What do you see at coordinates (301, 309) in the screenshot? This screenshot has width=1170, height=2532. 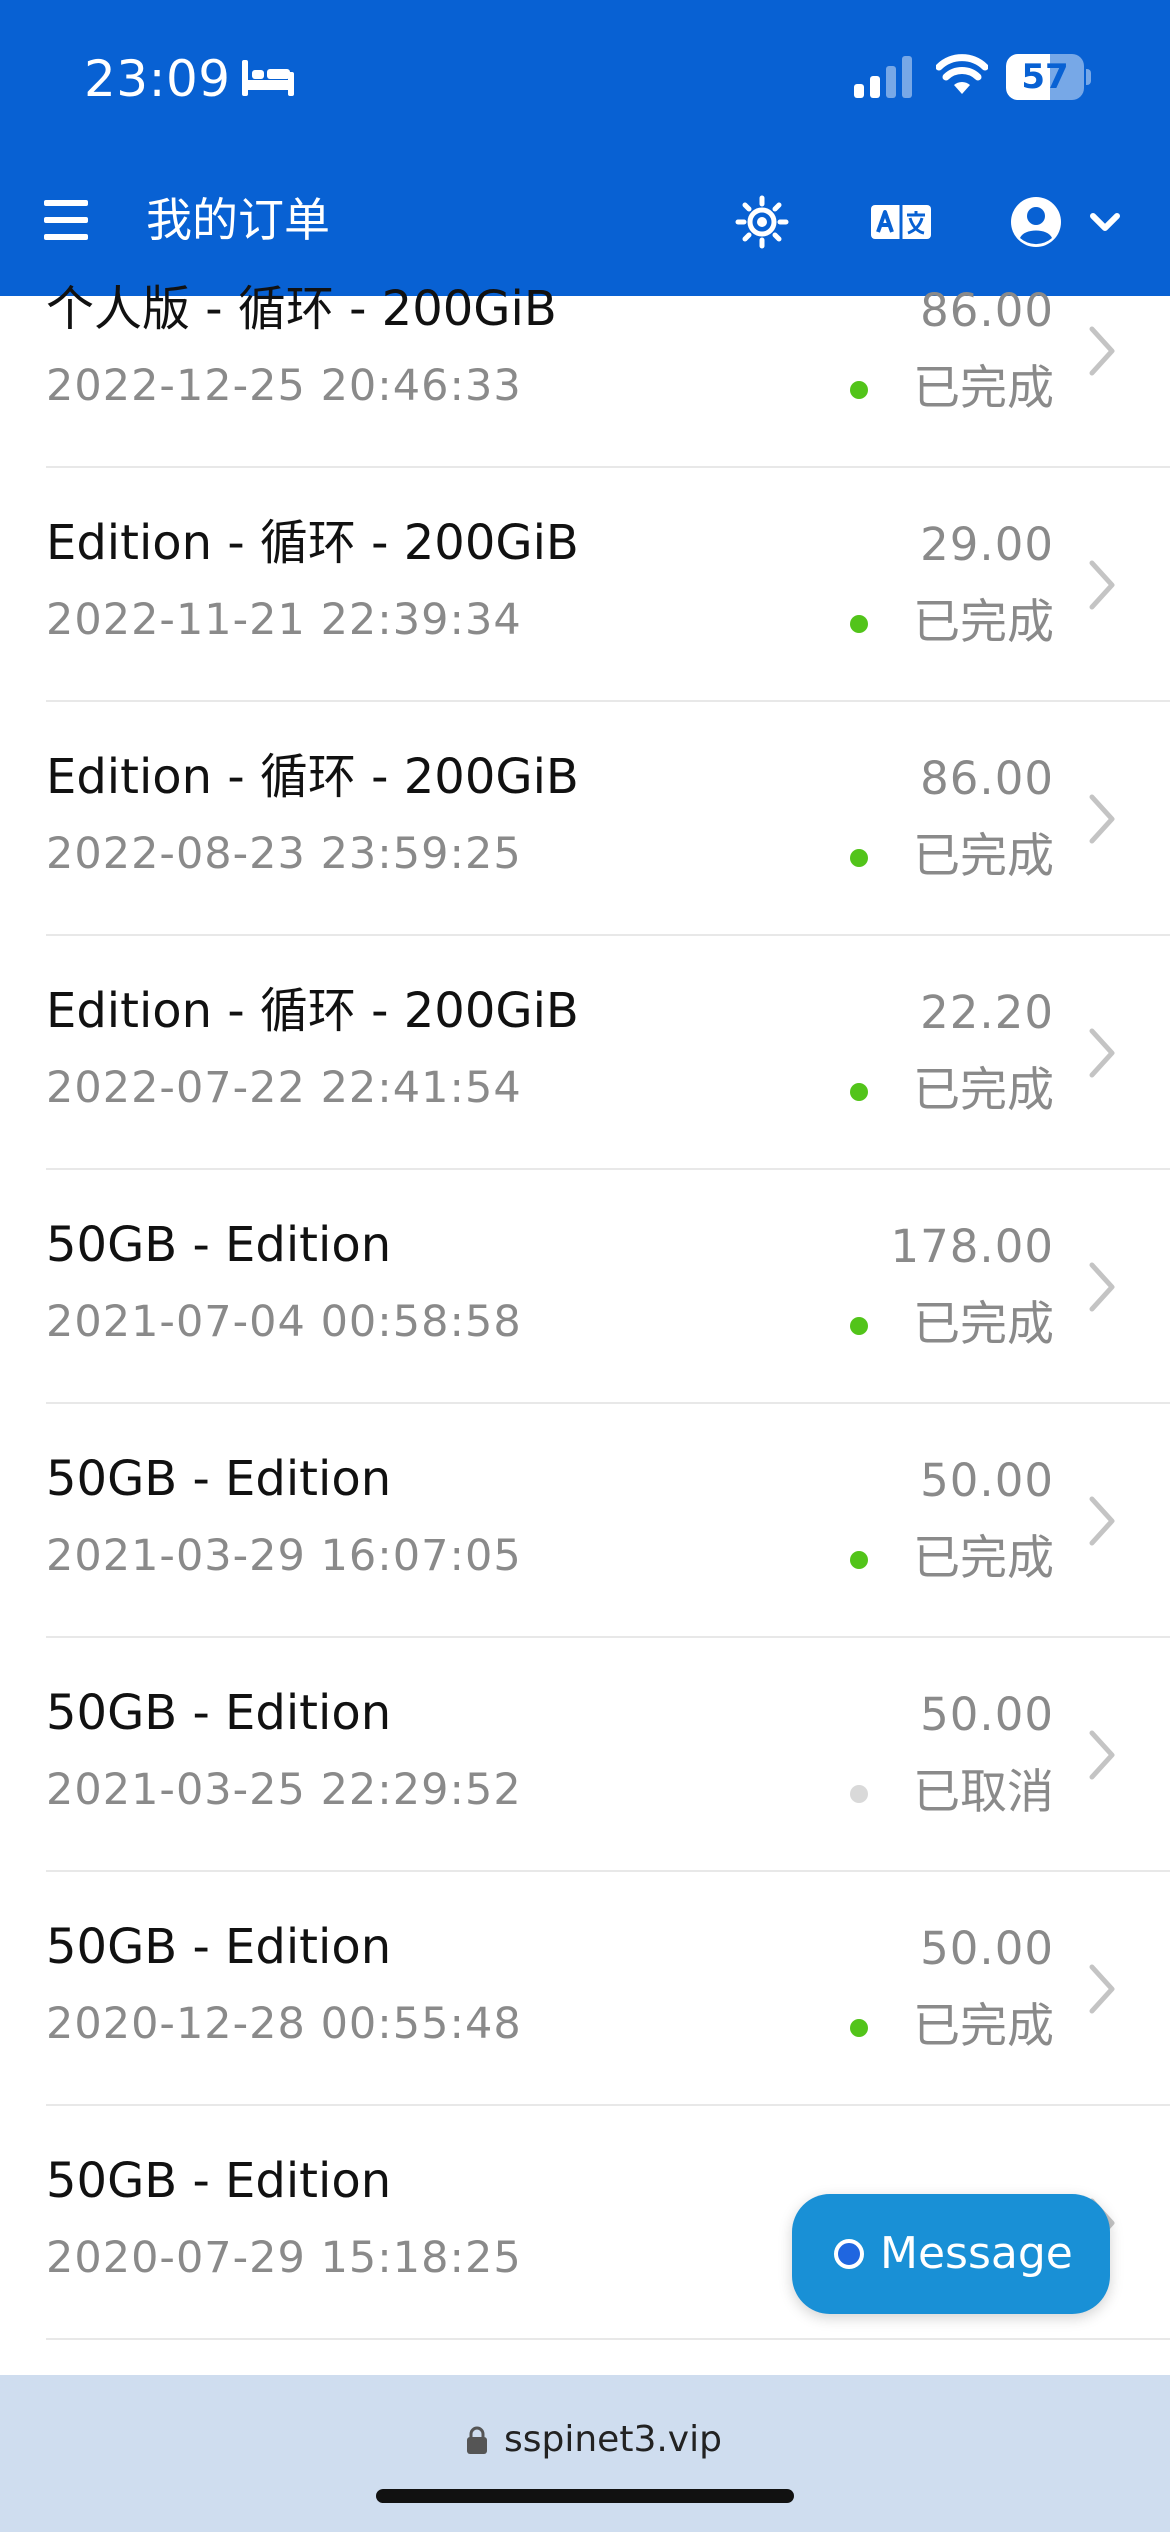 I see `order-name: 个人版 - 循环 - 200GiB` at bounding box center [301, 309].